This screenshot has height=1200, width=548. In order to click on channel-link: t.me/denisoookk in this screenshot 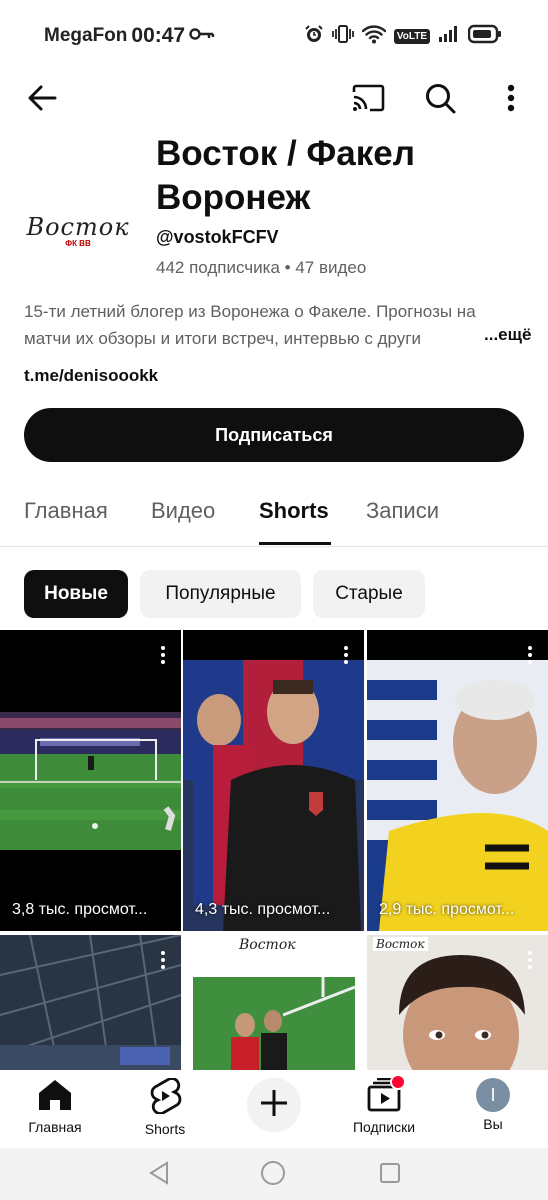, I will do `click(91, 376)`.